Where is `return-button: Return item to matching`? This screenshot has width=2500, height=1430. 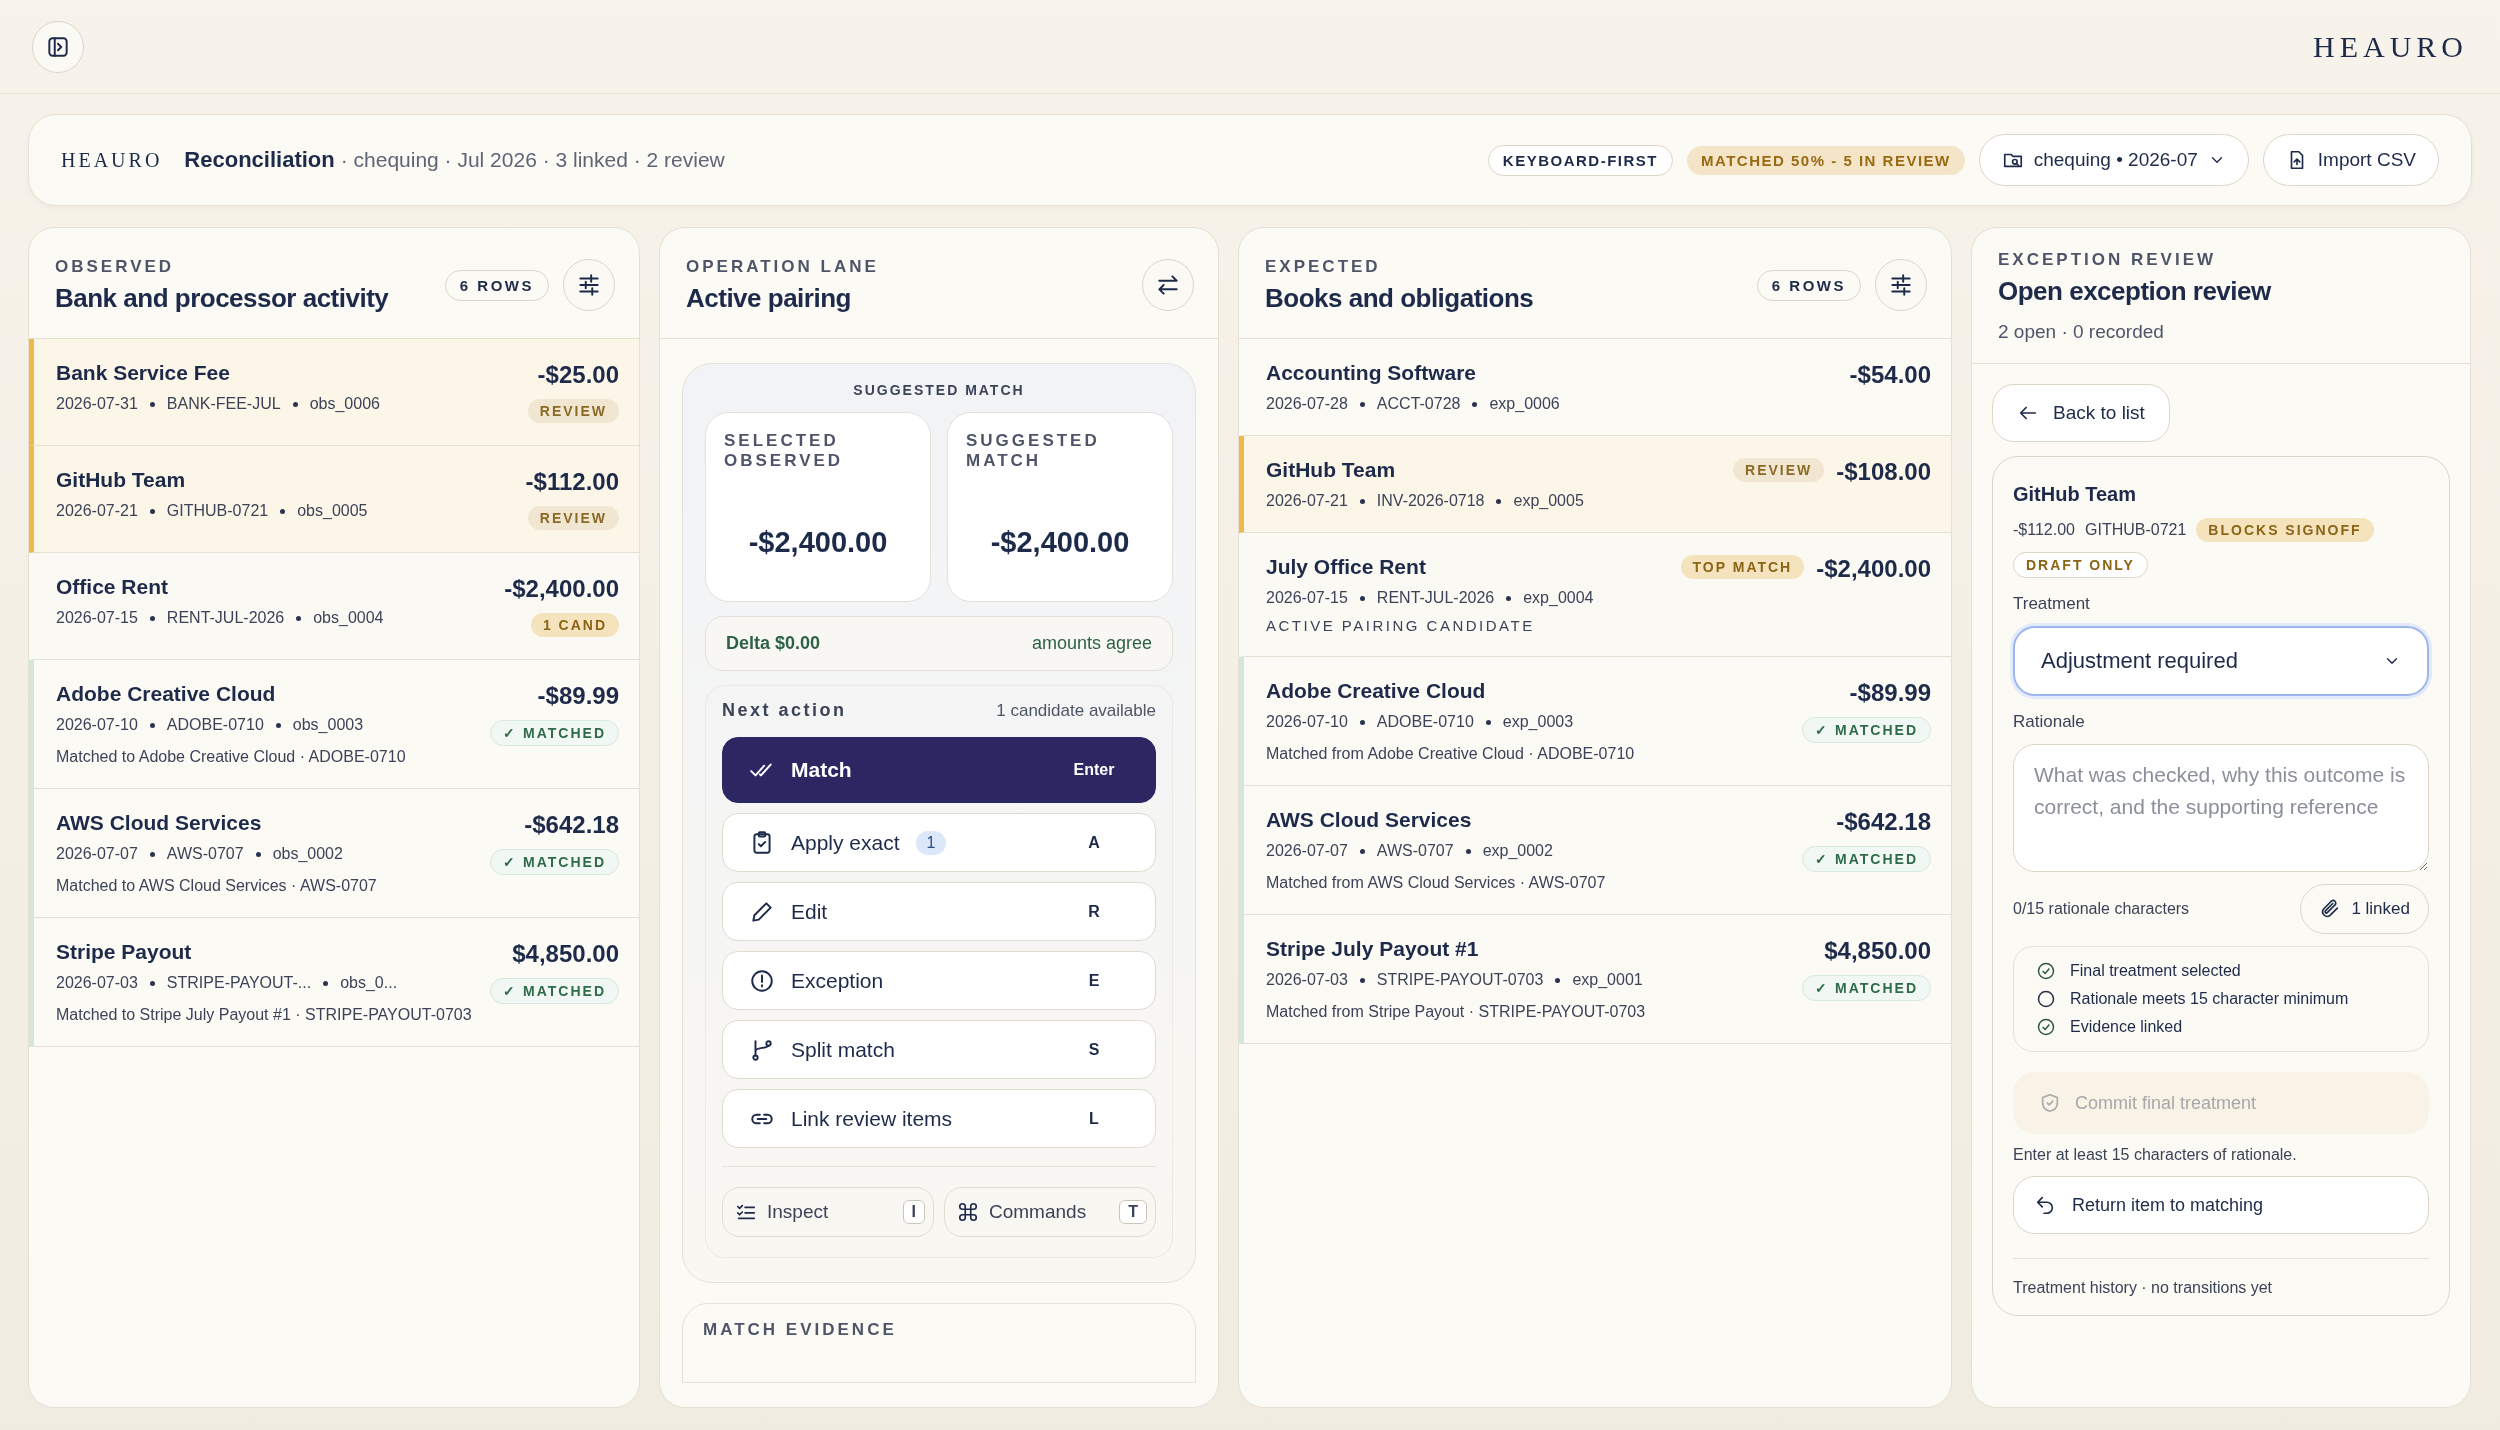
return-button: Return item to matching is located at coordinates (2221, 1205).